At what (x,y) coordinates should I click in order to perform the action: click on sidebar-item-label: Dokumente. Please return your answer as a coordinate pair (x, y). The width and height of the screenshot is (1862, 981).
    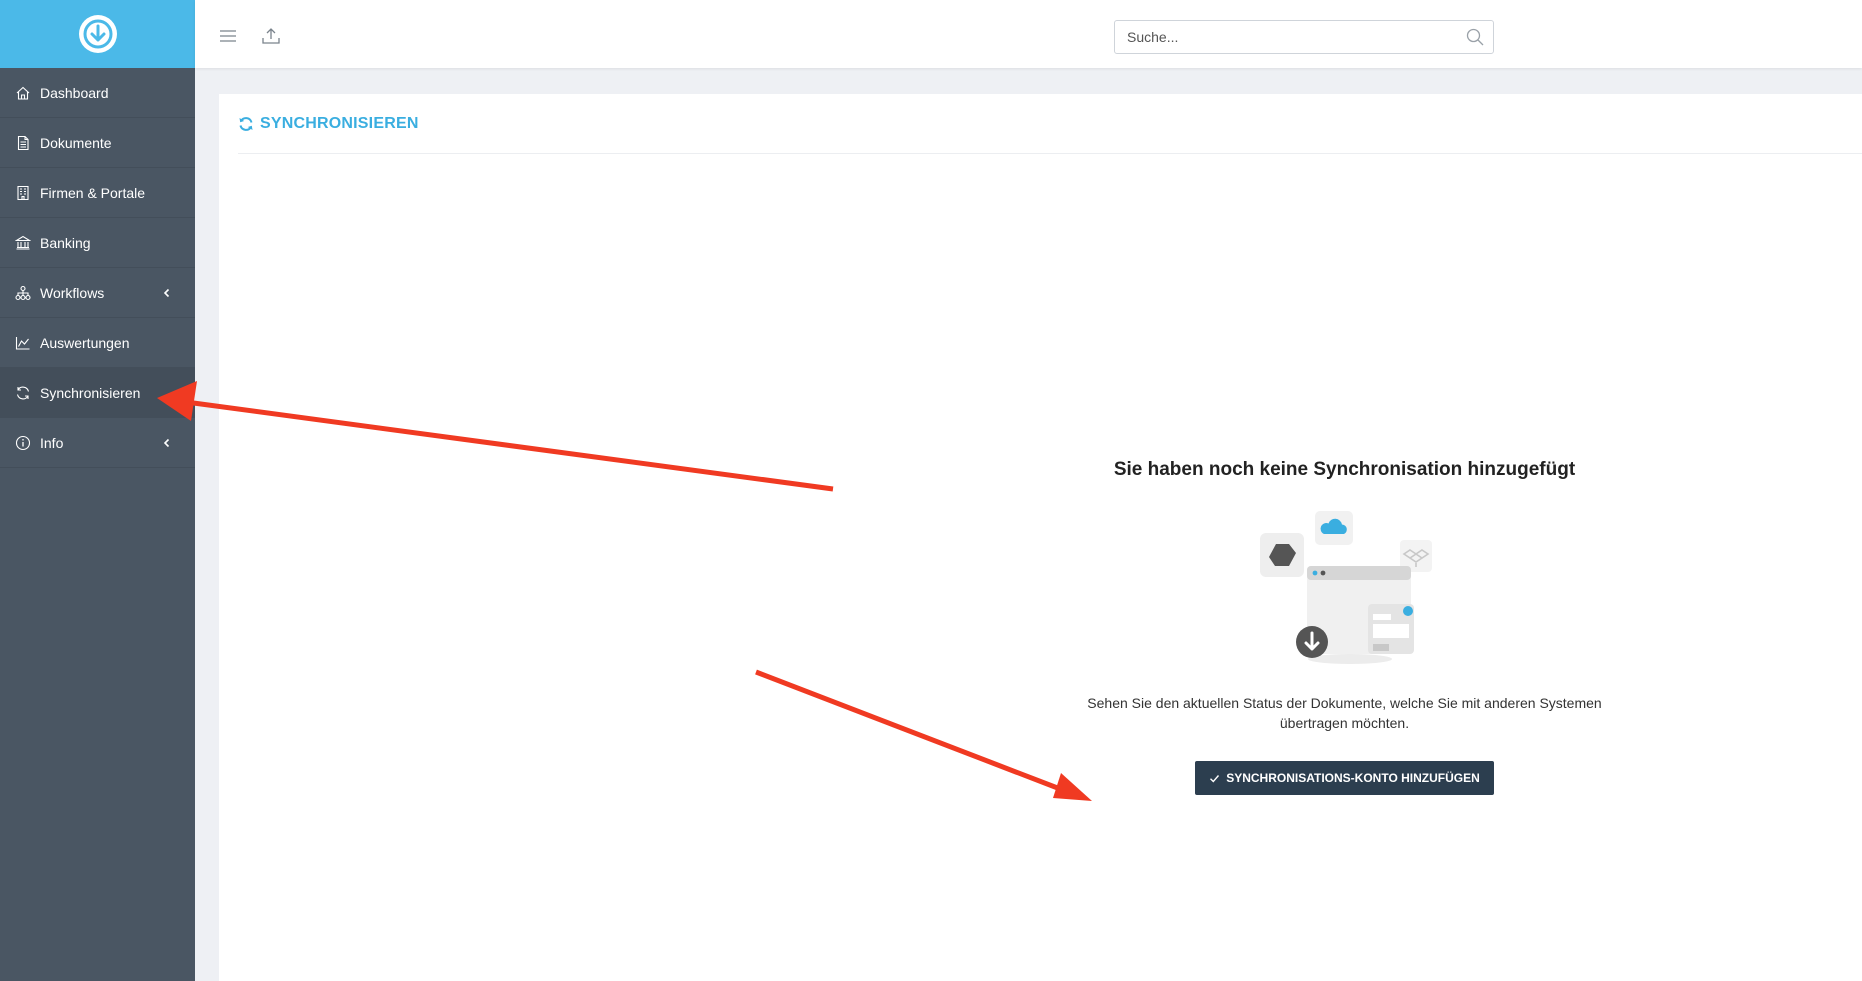
    Looking at the image, I should click on (76, 142).